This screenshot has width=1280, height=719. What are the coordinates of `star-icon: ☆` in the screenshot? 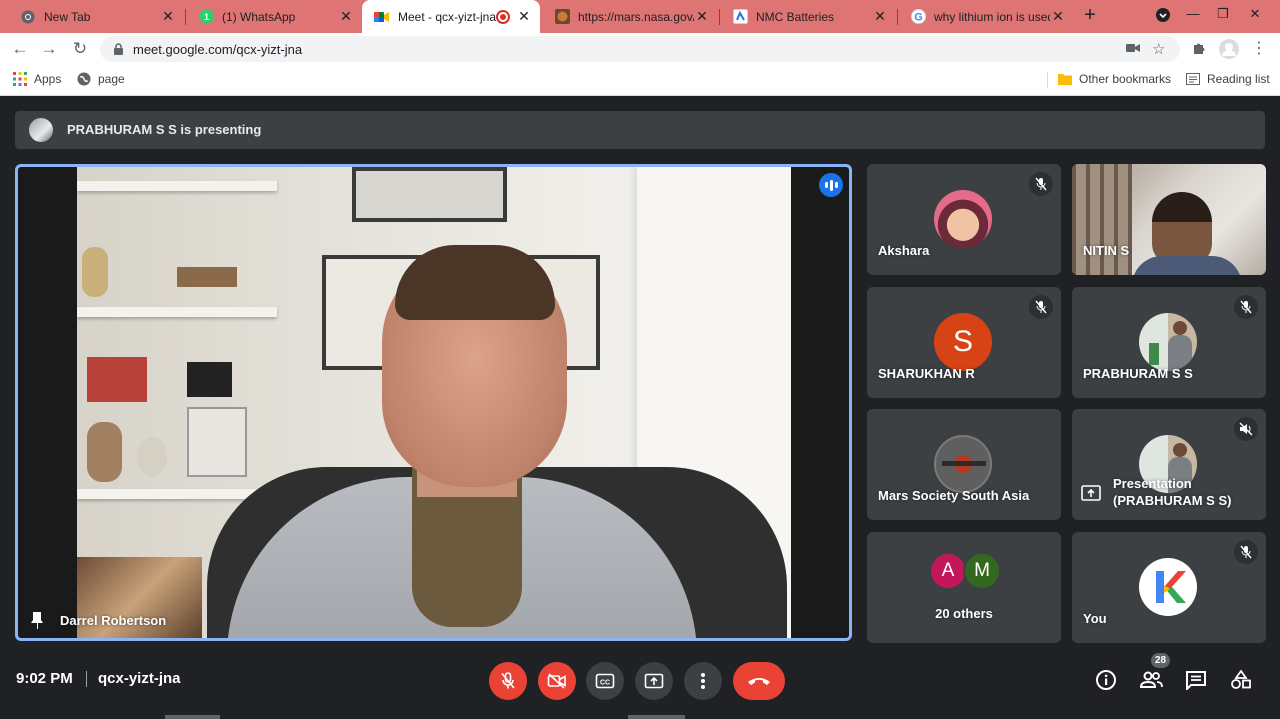 It's located at (1158, 49).